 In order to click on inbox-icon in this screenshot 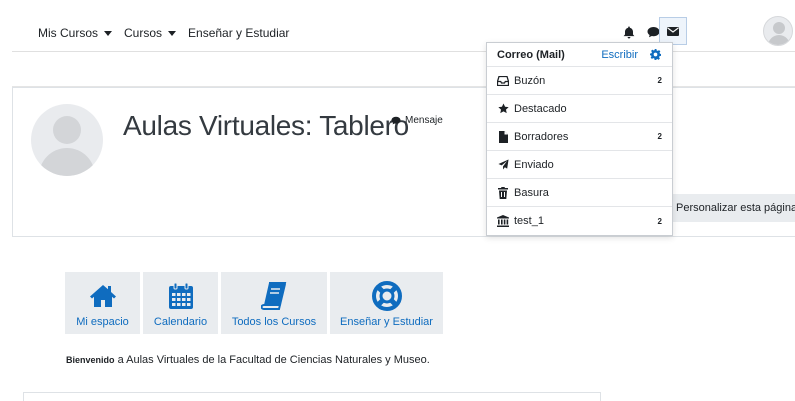, I will do `click(503, 81)`.